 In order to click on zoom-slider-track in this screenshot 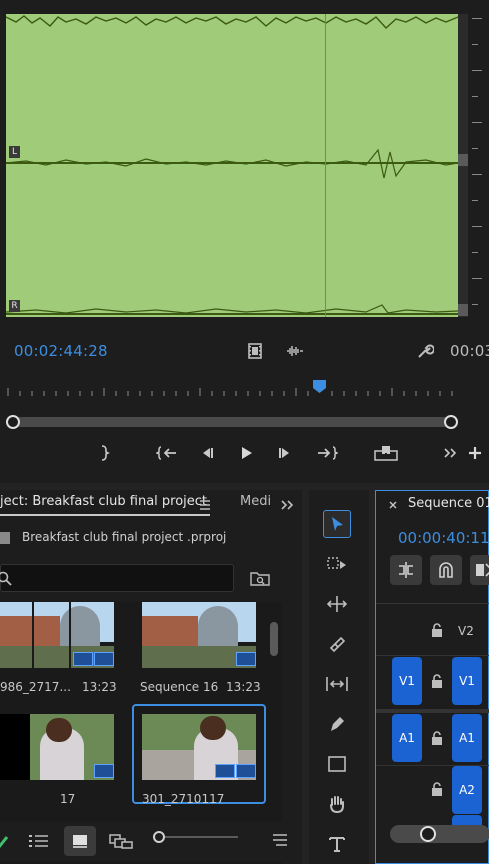, I will do `click(196, 837)`.